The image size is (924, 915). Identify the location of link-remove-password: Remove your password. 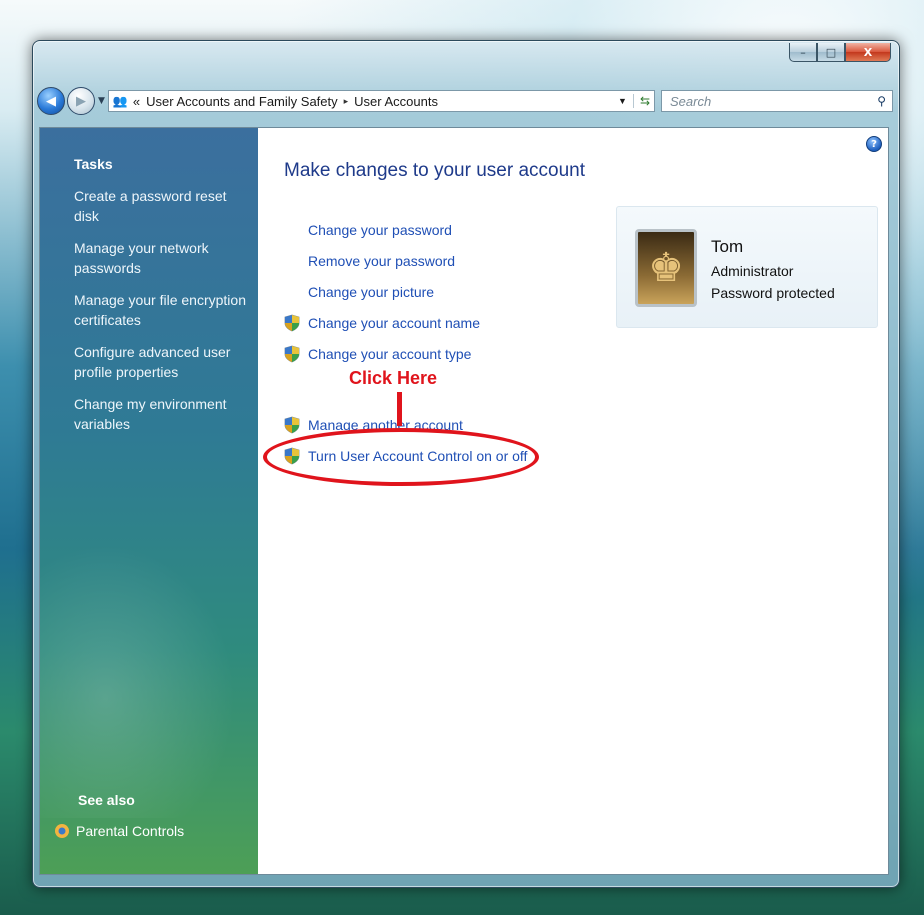
(405, 260).